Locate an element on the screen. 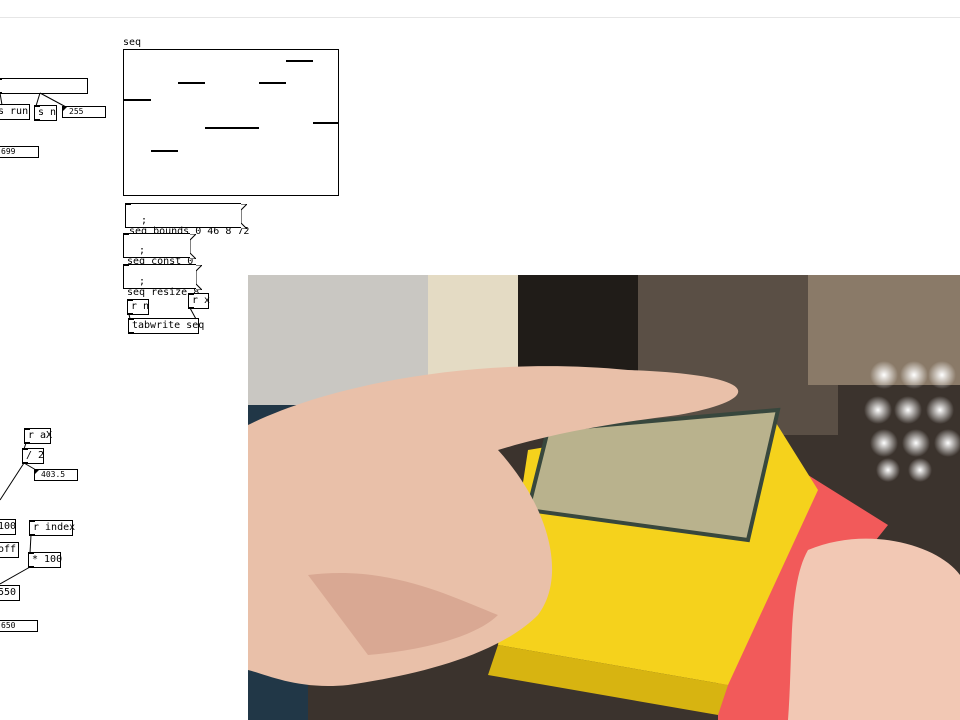 The image size is (960, 720). message-seq-resize: ; seq resize 8 is located at coordinates (162, 281).